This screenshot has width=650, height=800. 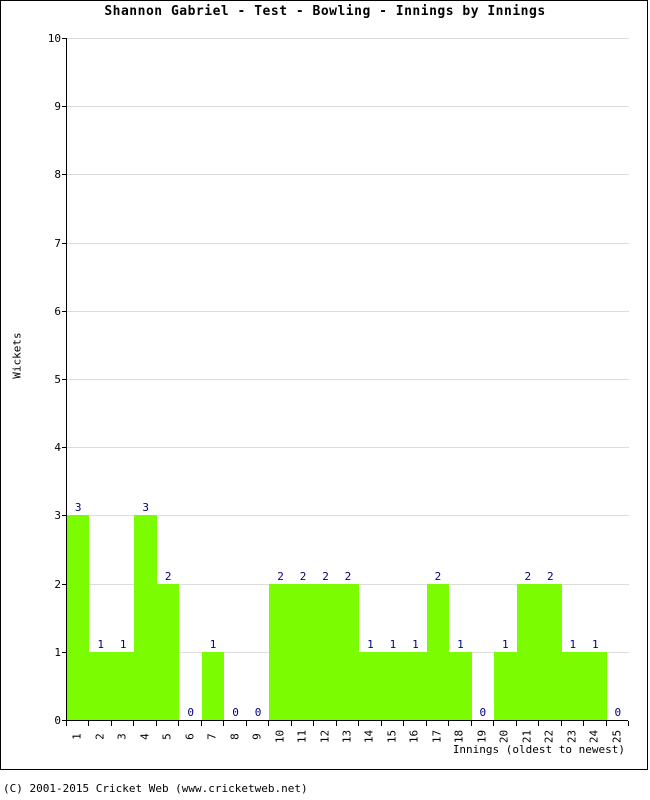 What do you see at coordinates (77, 736) in the screenshot?
I see `x-tick-label: 1` at bounding box center [77, 736].